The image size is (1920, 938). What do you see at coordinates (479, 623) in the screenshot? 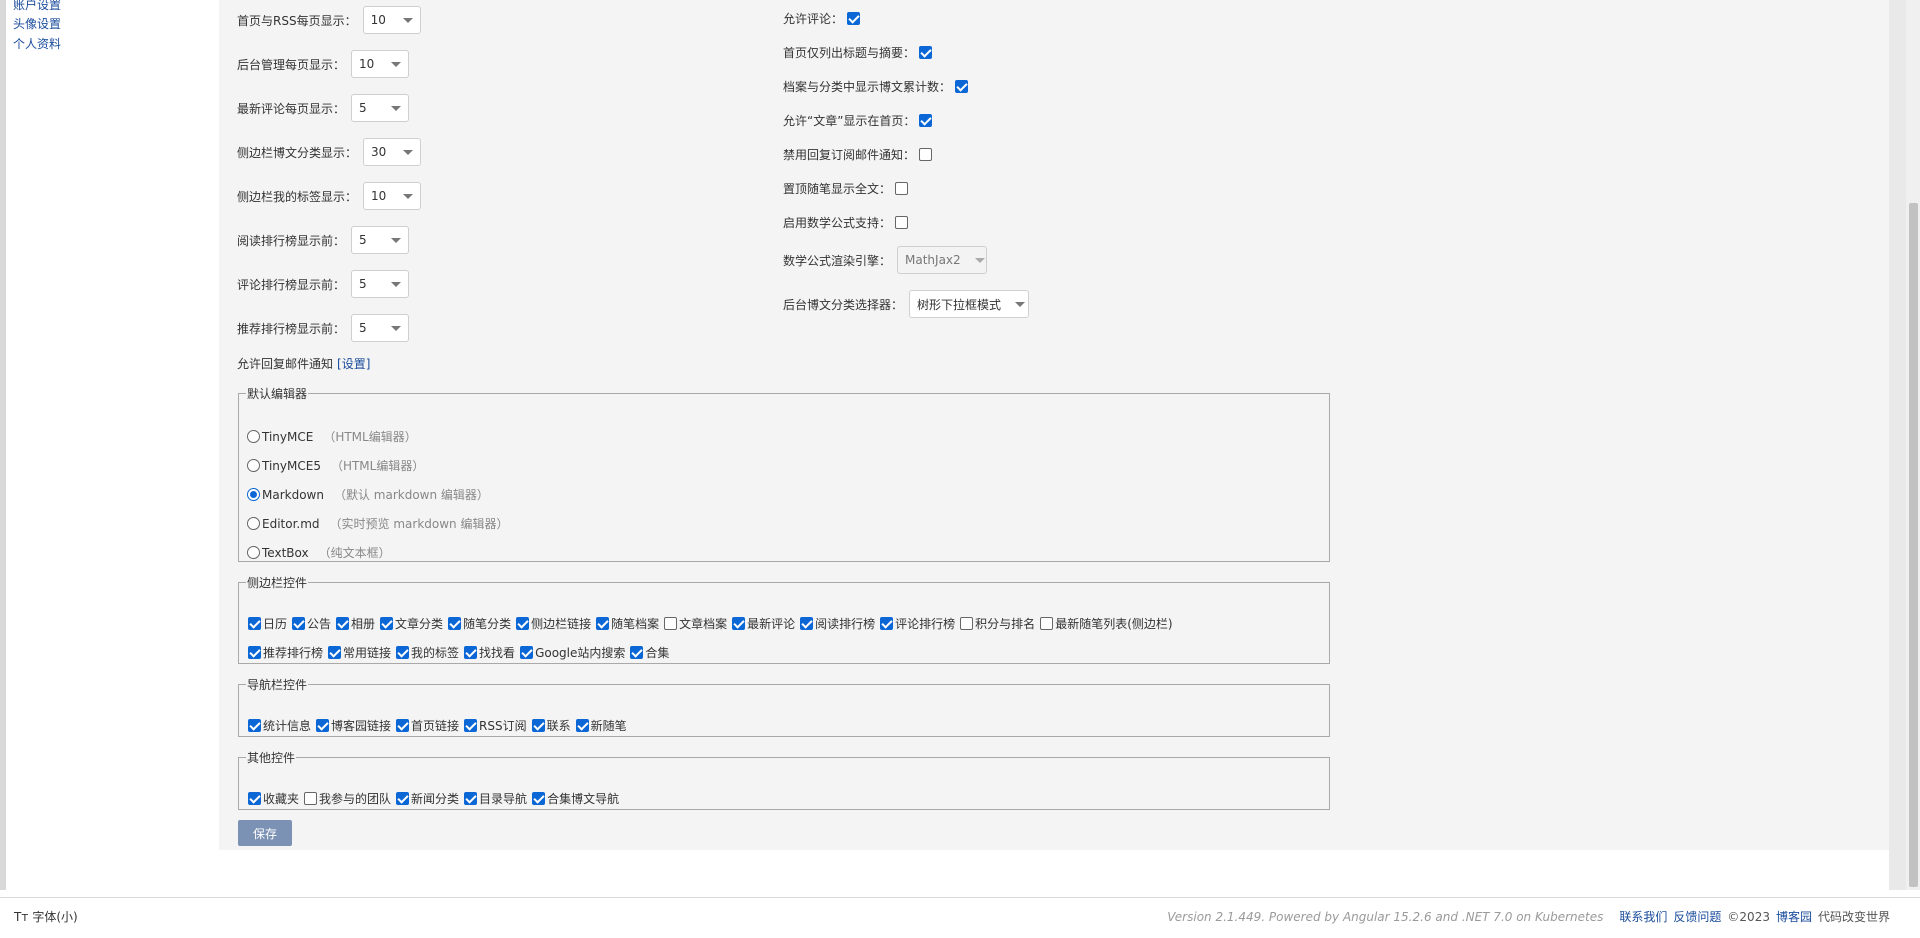
I see `widget-post-category: 随笔分类` at bounding box center [479, 623].